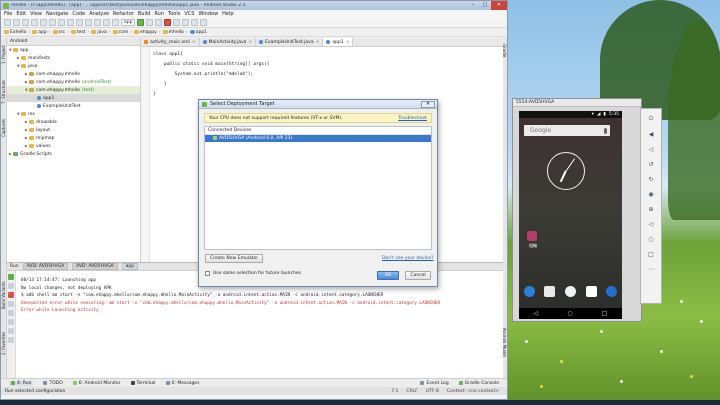 The image size is (720, 405). I want to click on menu-analyze: Analyze, so click(99, 14).